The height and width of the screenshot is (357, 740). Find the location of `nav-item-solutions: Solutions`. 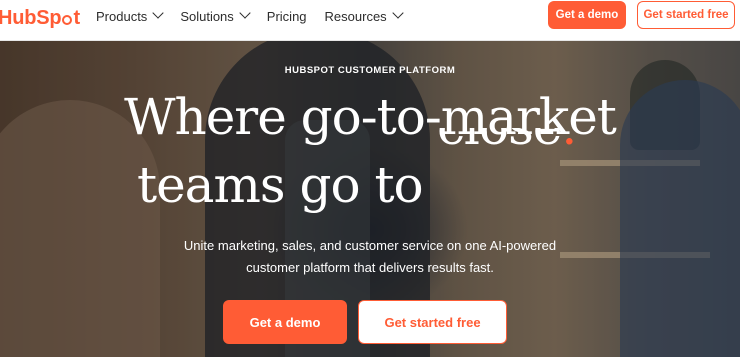

nav-item-solutions: Solutions is located at coordinates (215, 15).